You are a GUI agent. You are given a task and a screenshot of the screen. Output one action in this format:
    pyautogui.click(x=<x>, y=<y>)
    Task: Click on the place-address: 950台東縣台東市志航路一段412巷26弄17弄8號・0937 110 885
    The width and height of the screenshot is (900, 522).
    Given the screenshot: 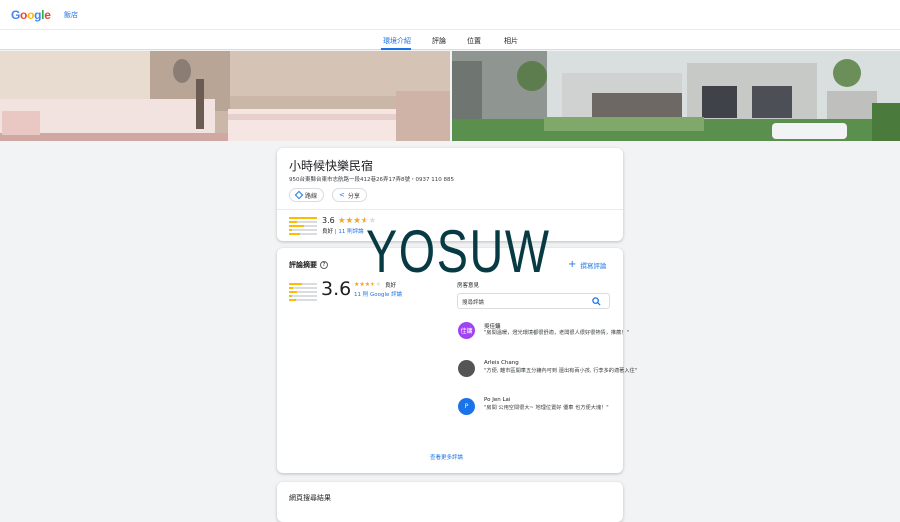 What is the action you would take?
    pyautogui.click(x=371, y=180)
    